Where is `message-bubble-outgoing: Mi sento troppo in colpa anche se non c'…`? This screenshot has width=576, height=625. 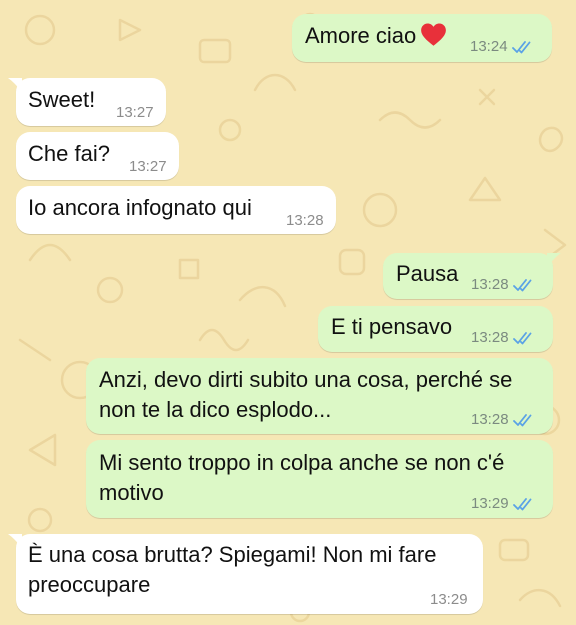 message-bubble-outgoing: Mi sento troppo in colpa anche se non c'… is located at coordinates (319, 479).